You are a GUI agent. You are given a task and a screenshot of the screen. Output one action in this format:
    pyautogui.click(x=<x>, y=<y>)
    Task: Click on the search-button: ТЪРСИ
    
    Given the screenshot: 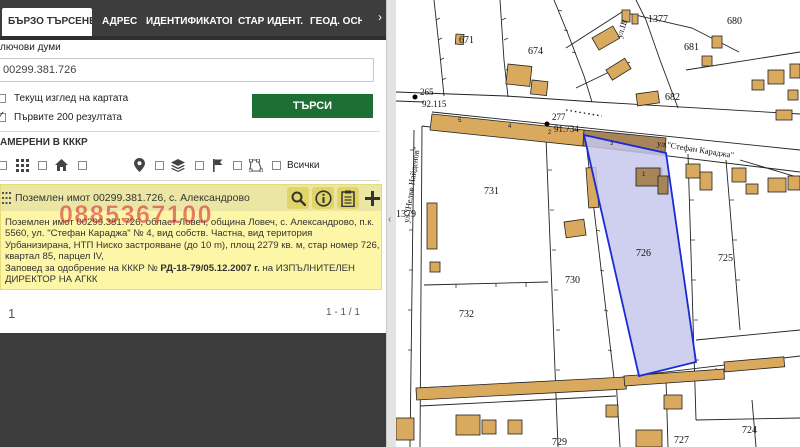 What is the action you would take?
    pyautogui.click(x=312, y=106)
    